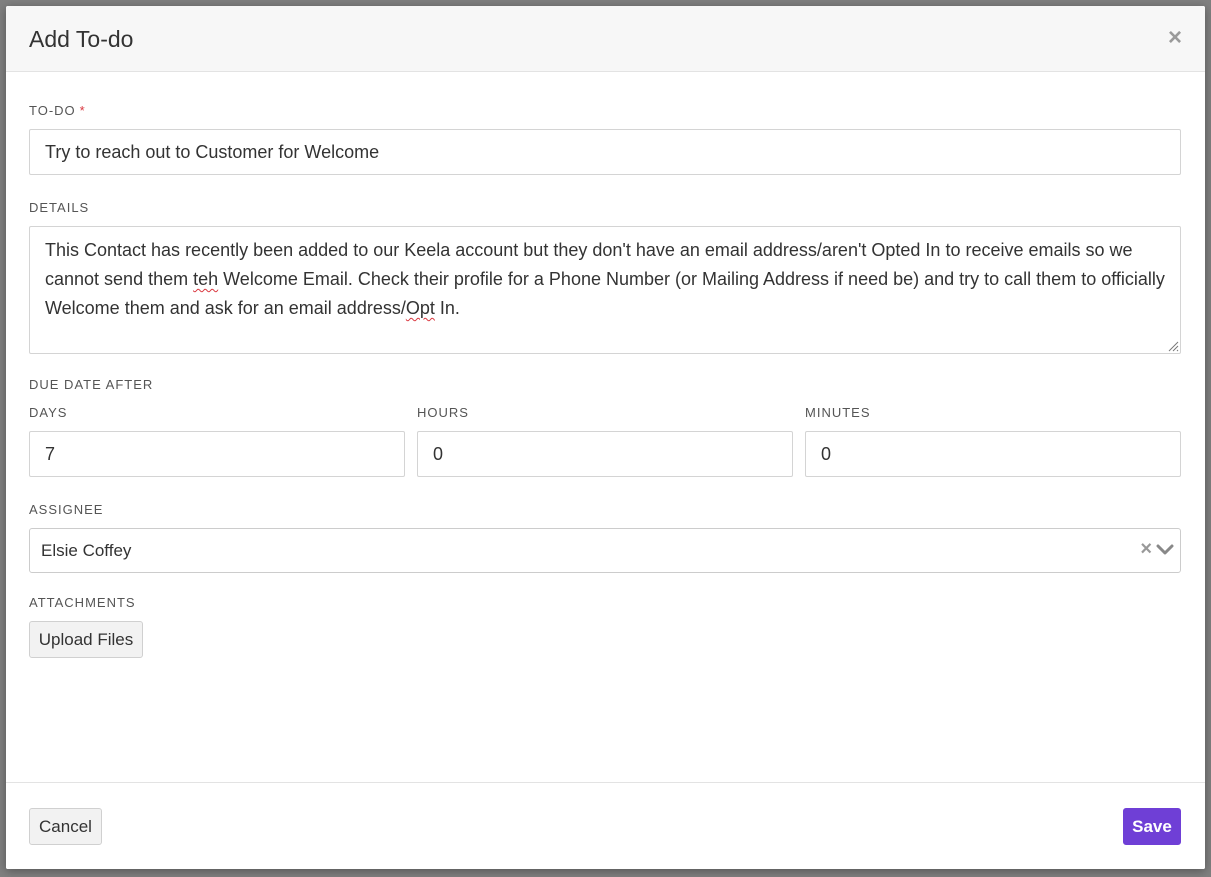 The width and height of the screenshot is (1211, 877). Describe the element at coordinates (65, 826) in the screenshot. I see `cancel-button: Cancel` at that location.